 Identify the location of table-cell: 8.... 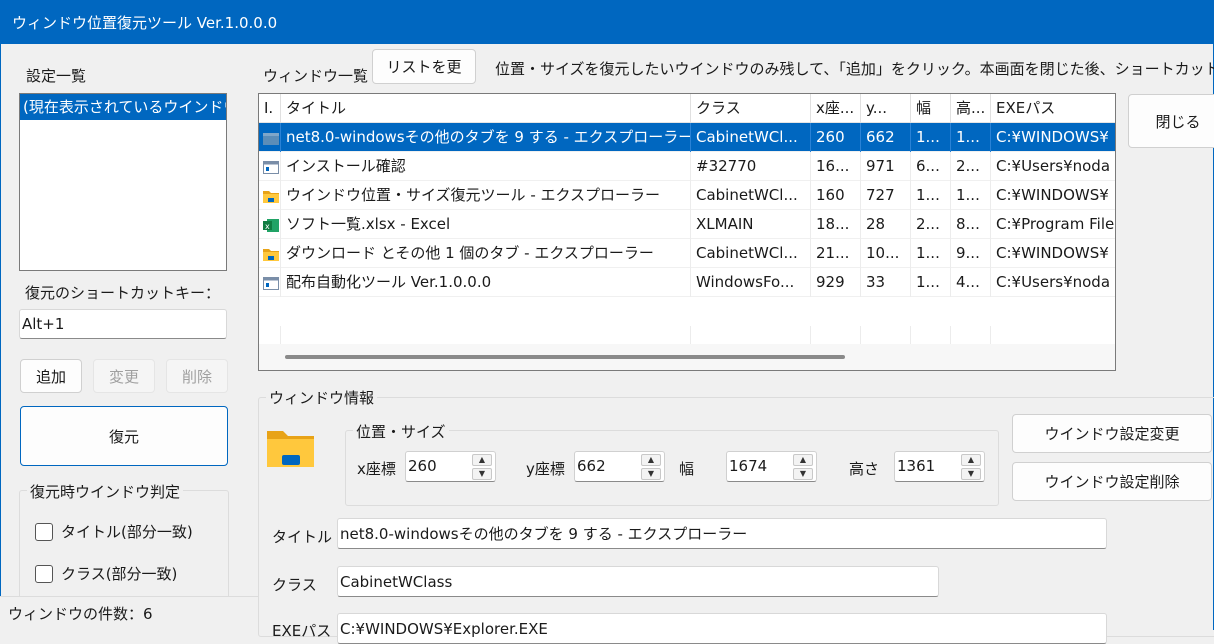
(971, 224).